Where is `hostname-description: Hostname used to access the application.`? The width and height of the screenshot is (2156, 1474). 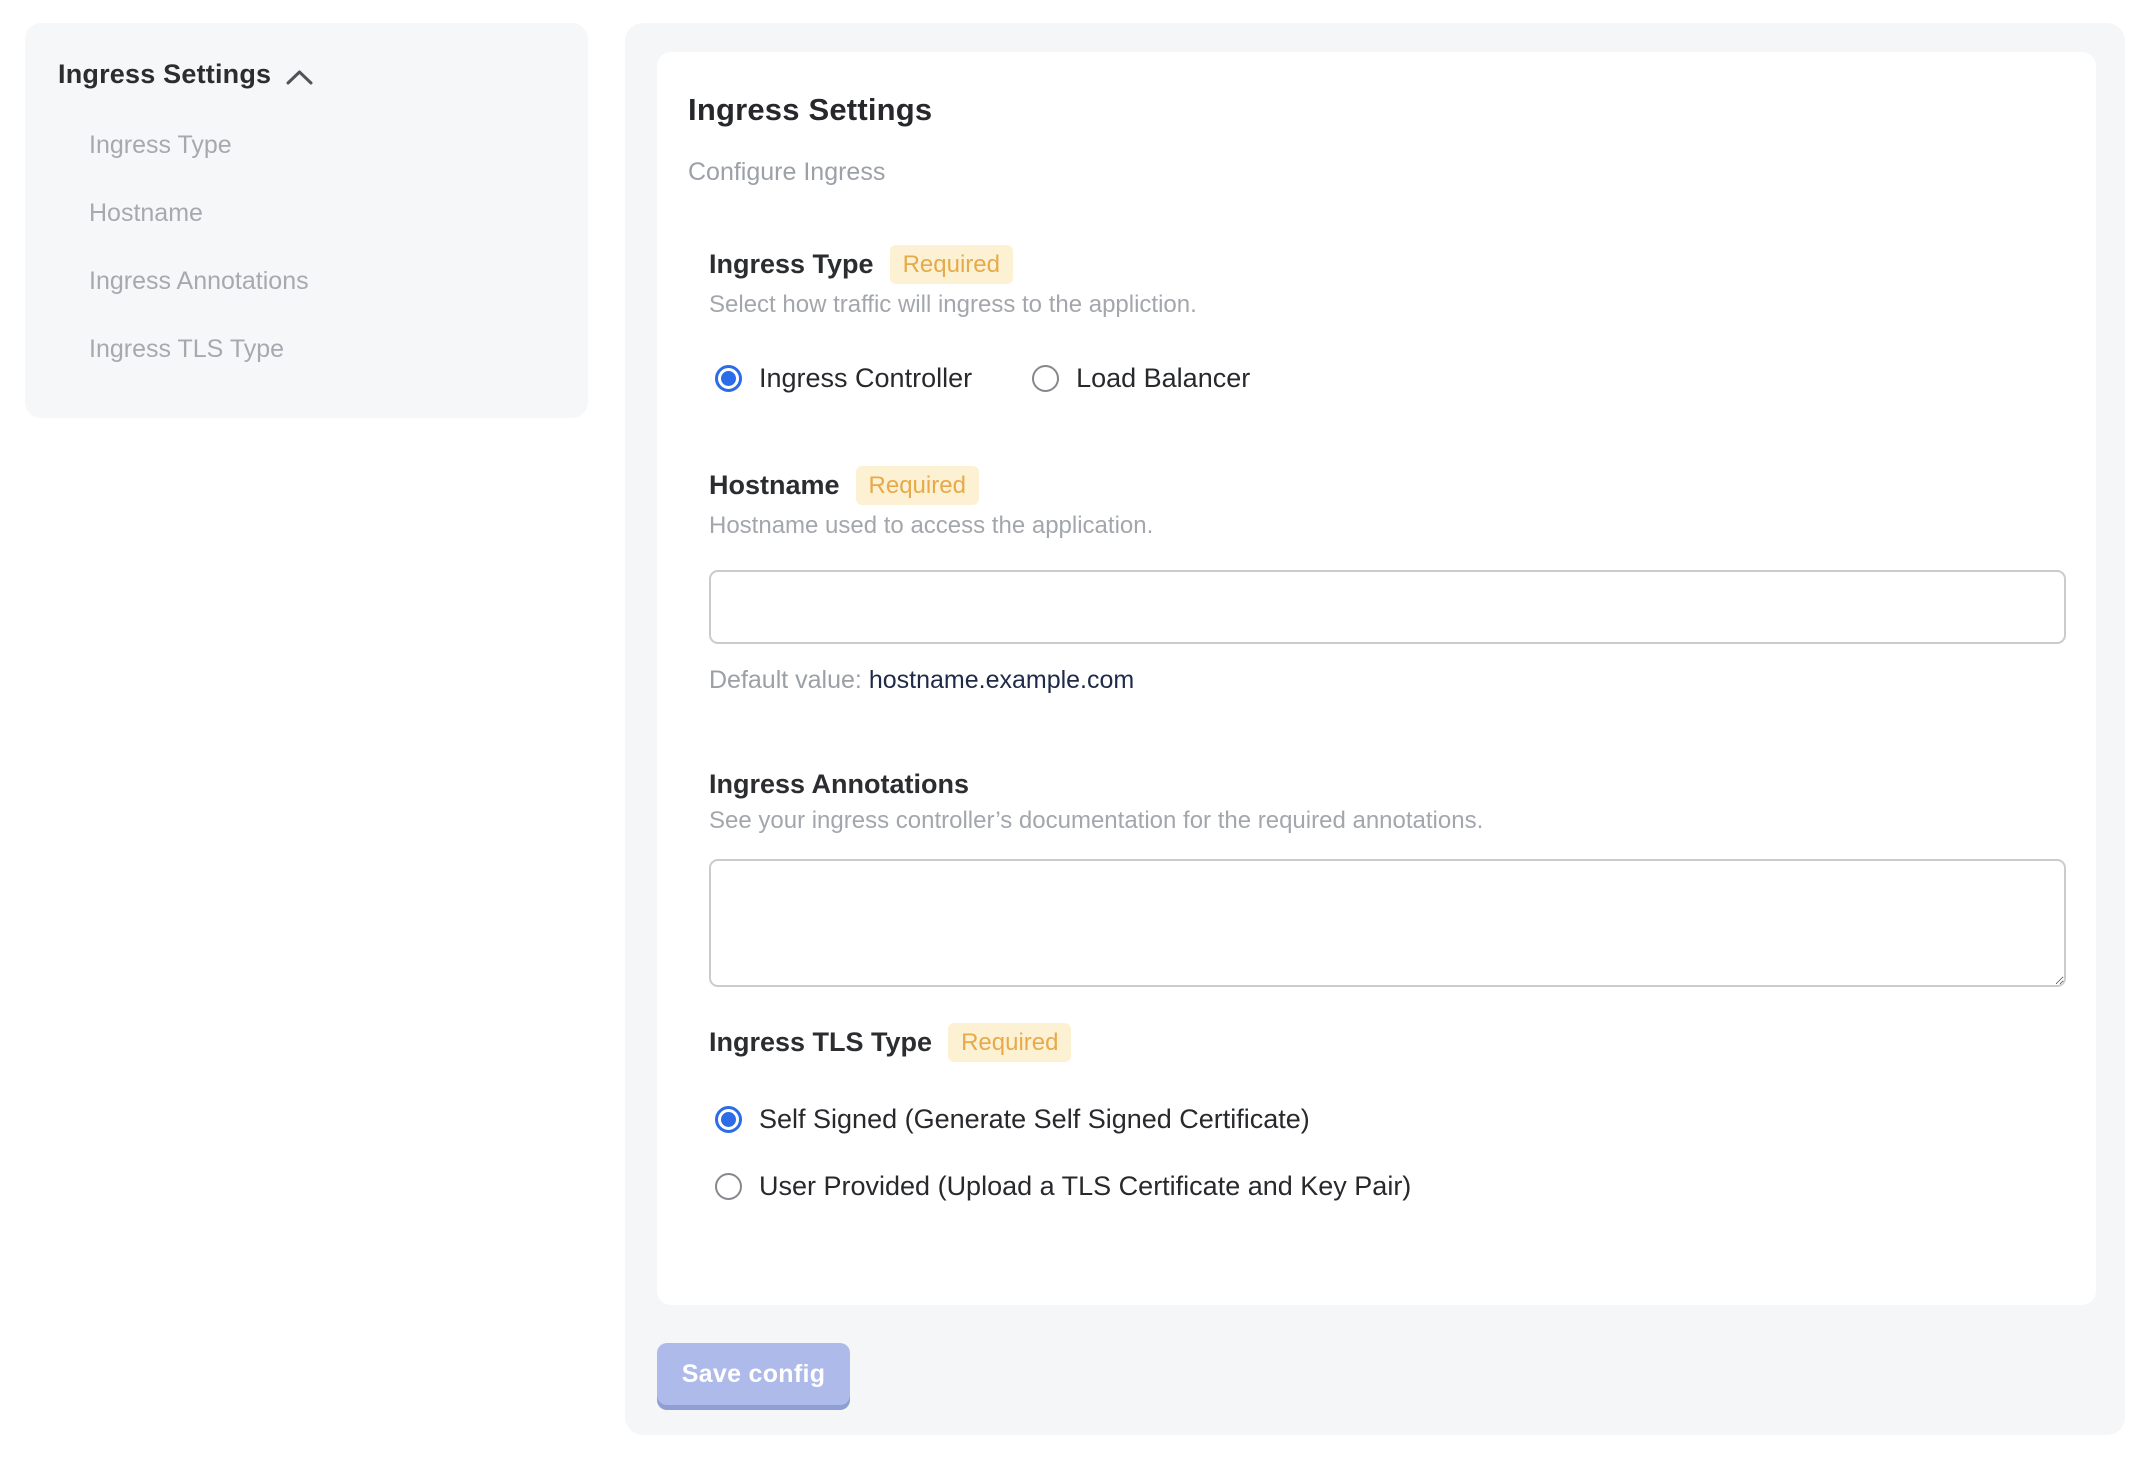 hostname-description: Hostname used to access the application. is located at coordinates (931, 525).